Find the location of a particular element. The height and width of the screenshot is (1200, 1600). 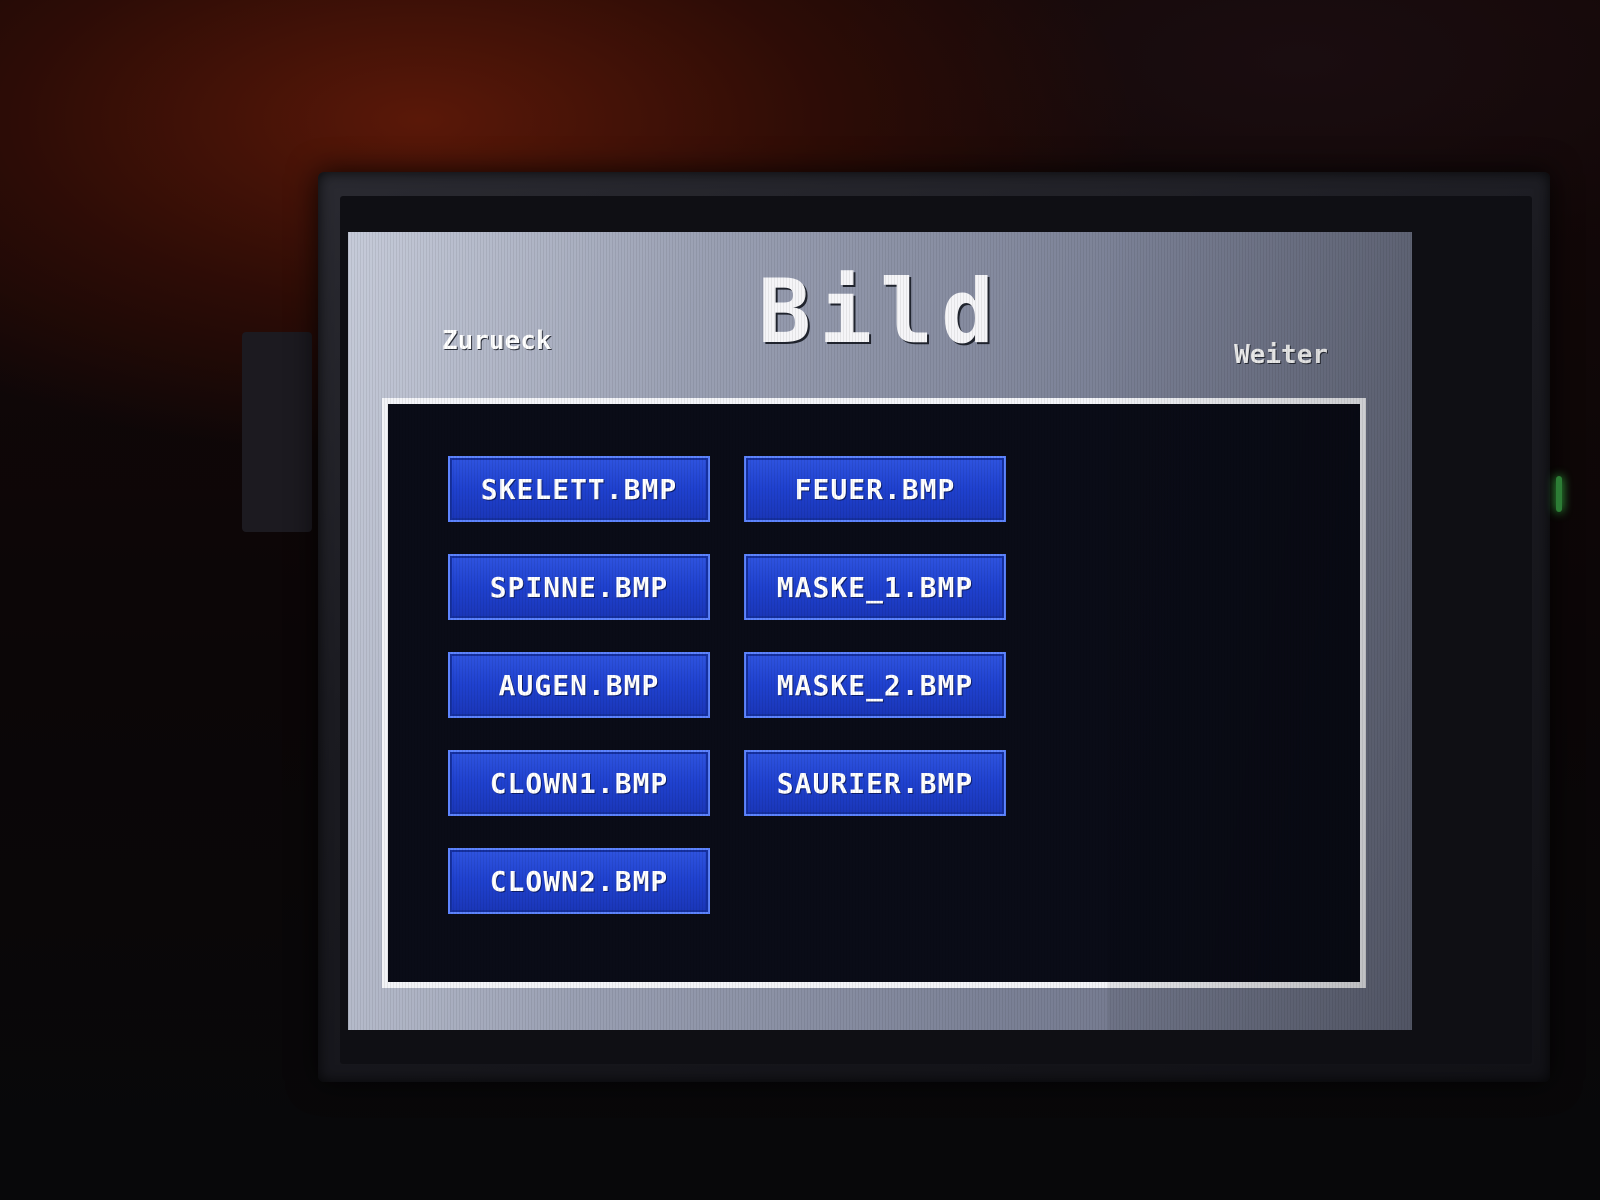

mounting-bracket is located at coordinates (277, 432).